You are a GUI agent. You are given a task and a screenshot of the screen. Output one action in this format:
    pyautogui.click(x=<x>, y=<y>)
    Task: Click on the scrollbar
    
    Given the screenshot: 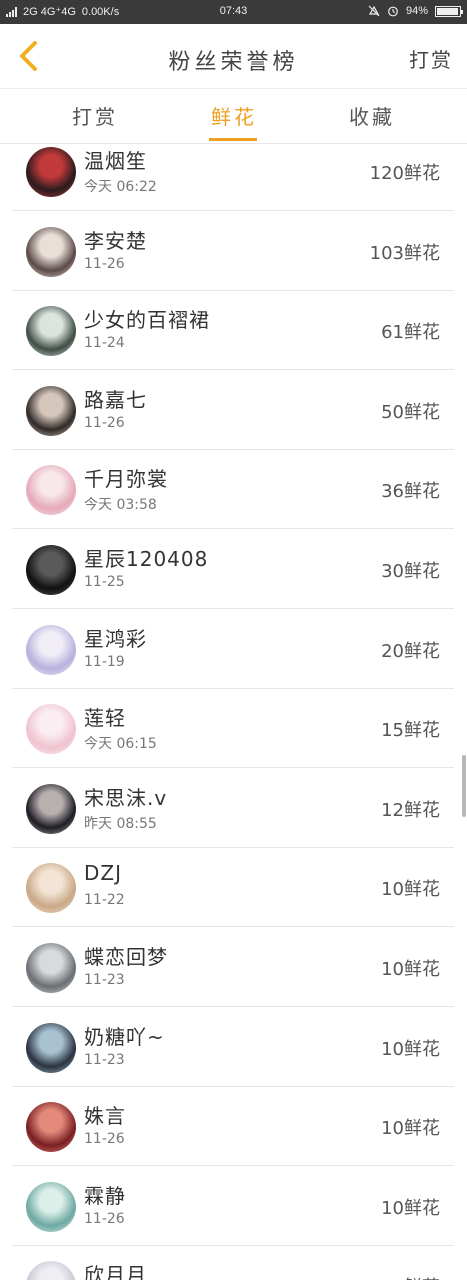 What is the action you would take?
    pyautogui.click(x=464, y=786)
    